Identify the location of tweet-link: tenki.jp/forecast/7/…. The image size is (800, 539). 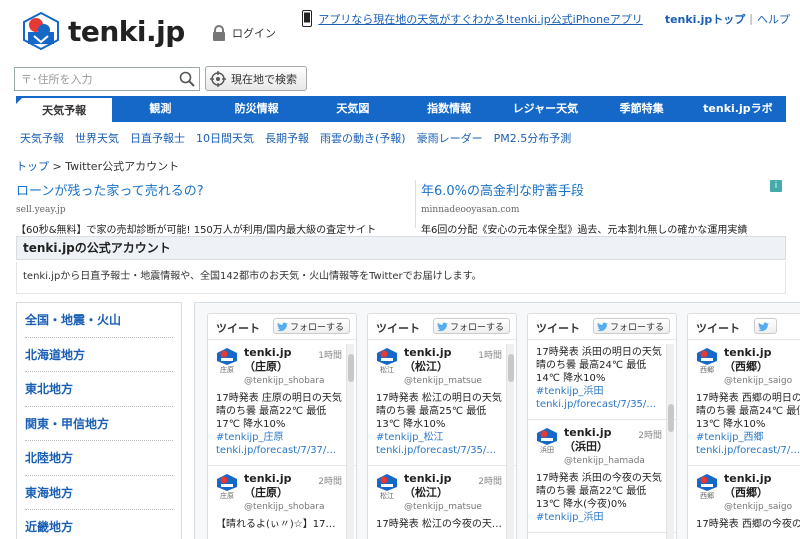
(748, 450).